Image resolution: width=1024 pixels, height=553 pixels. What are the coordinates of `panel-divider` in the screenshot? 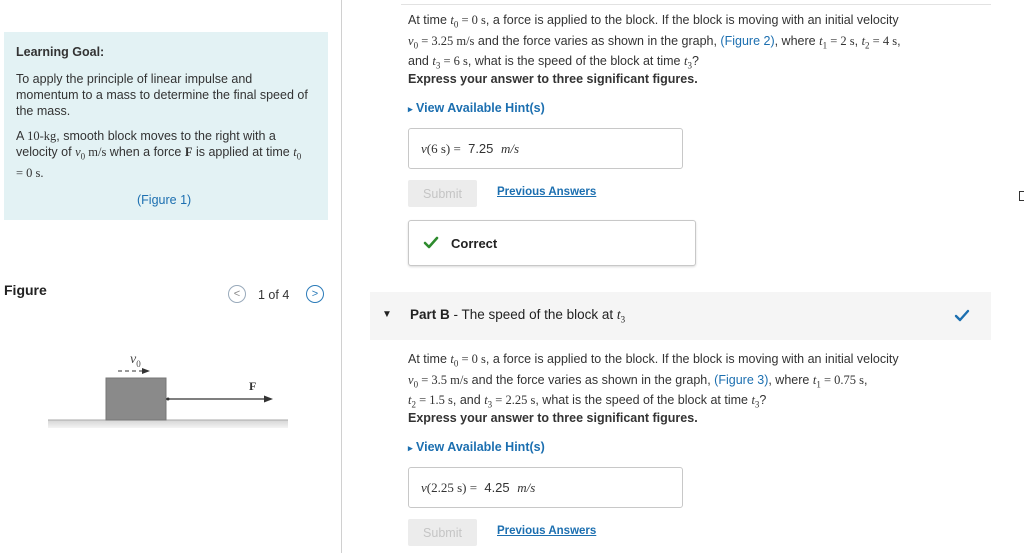 It's located at (341, 276).